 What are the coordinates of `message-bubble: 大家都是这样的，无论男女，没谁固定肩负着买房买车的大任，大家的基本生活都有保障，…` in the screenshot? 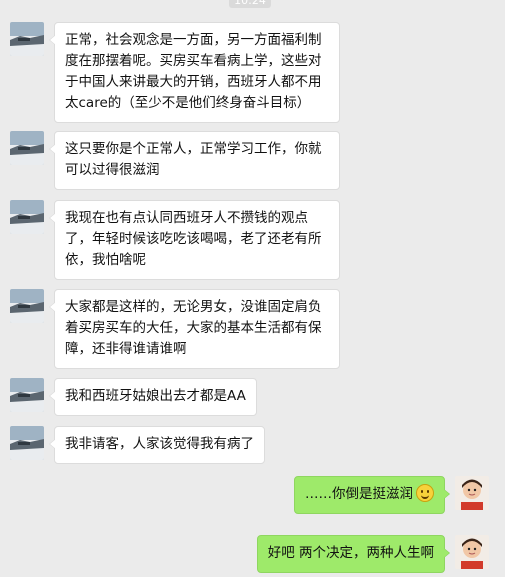 It's located at (194, 329).